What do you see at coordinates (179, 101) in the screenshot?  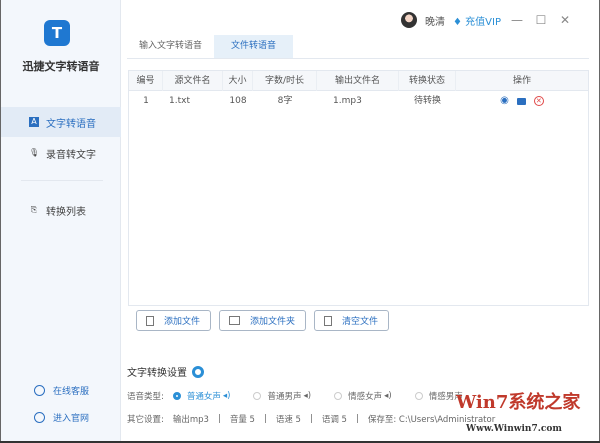 I see `cell-source: 1.txt` at bounding box center [179, 101].